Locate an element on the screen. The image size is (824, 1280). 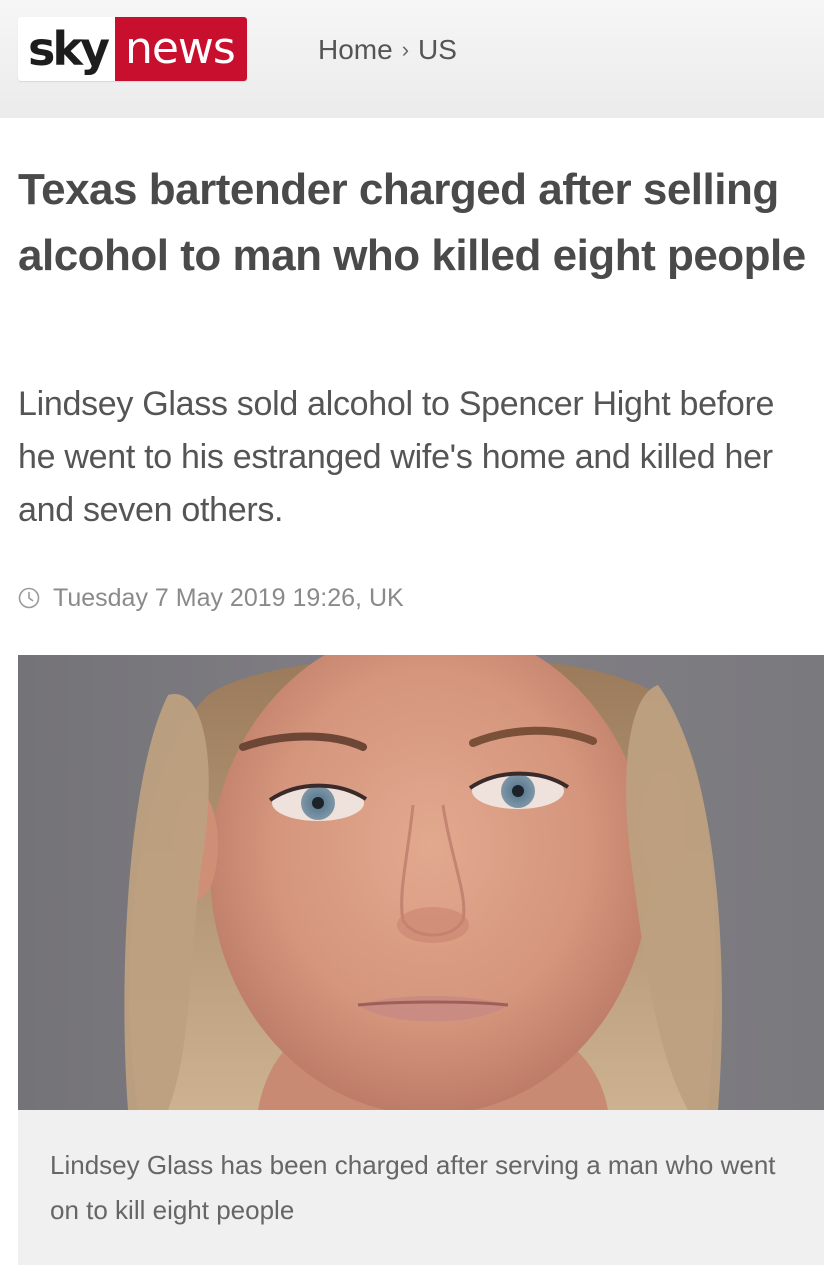
timestamp-text: Tuesday 7 May 2019 19:26, UK is located at coordinates (228, 597).